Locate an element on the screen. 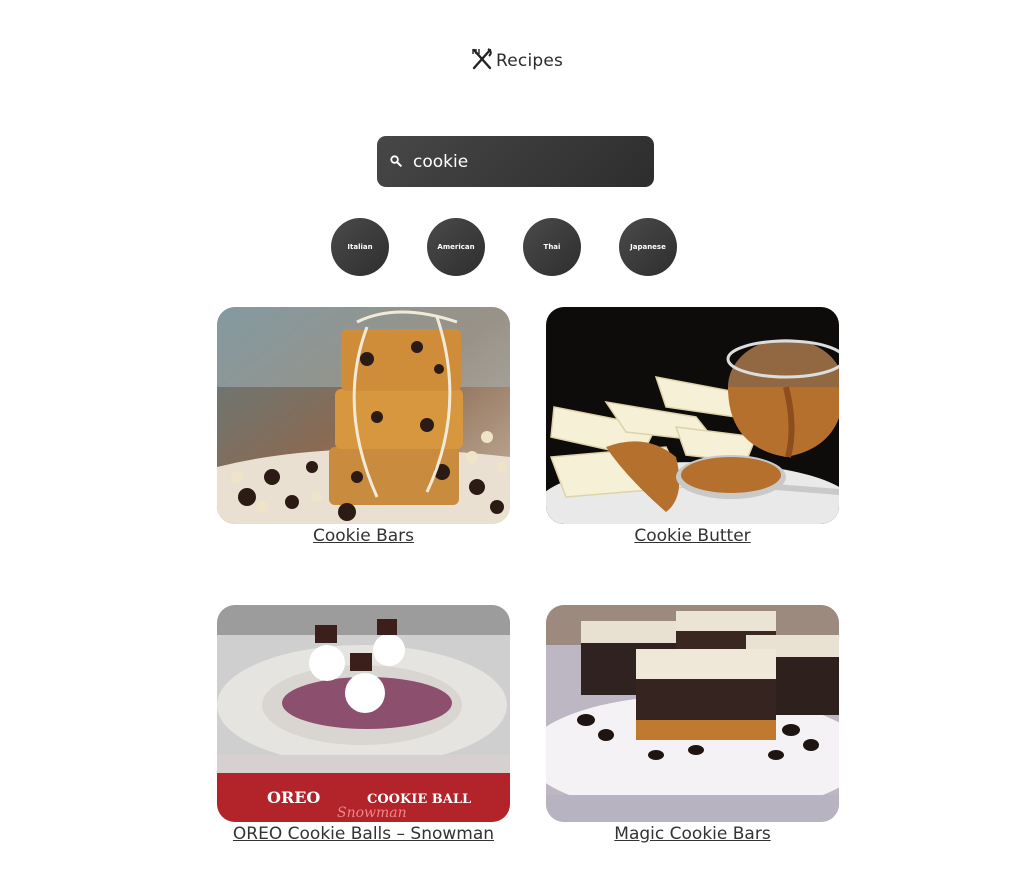 Image resolution: width=1028 pixels, height=870 pixels. recipe-card: Cookie Bars is located at coordinates (363, 426).